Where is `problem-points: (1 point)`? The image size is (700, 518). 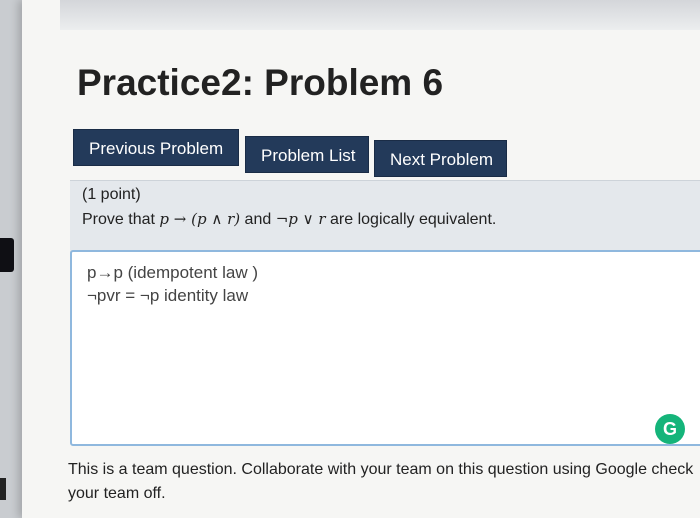 problem-points: (1 point) is located at coordinates (111, 194).